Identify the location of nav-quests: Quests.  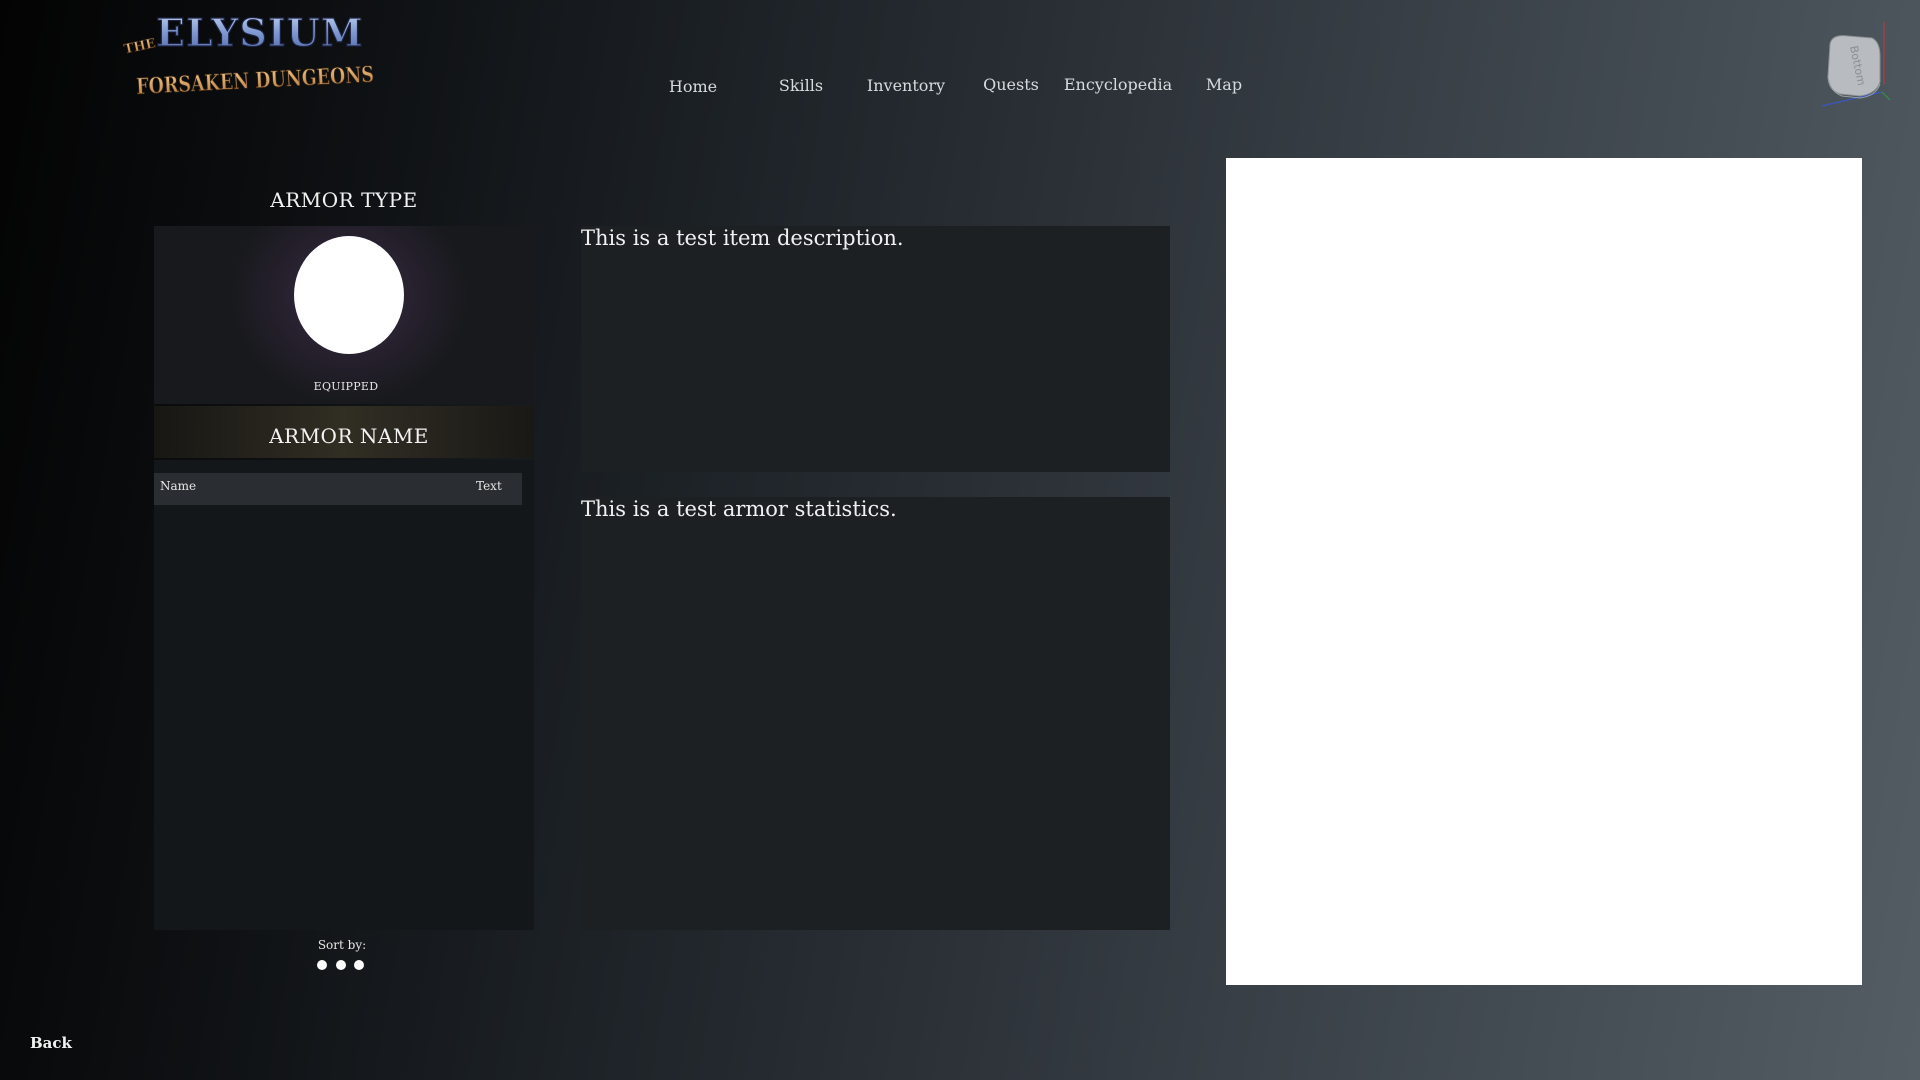
(1011, 84).